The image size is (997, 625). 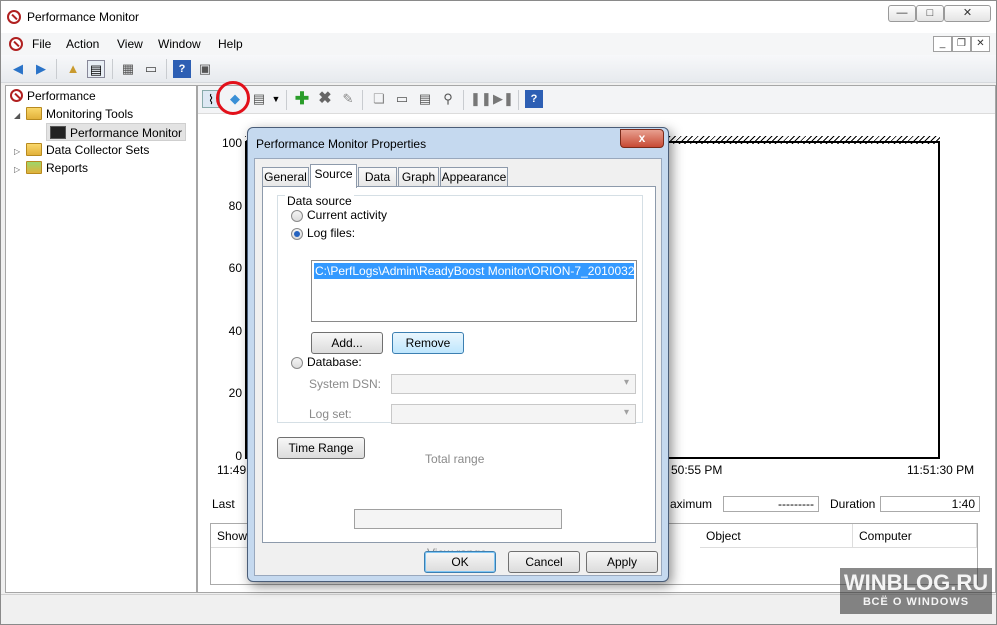 What do you see at coordinates (73, 69) in the screenshot?
I see `up-folder-icon: ▲` at bounding box center [73, 69].